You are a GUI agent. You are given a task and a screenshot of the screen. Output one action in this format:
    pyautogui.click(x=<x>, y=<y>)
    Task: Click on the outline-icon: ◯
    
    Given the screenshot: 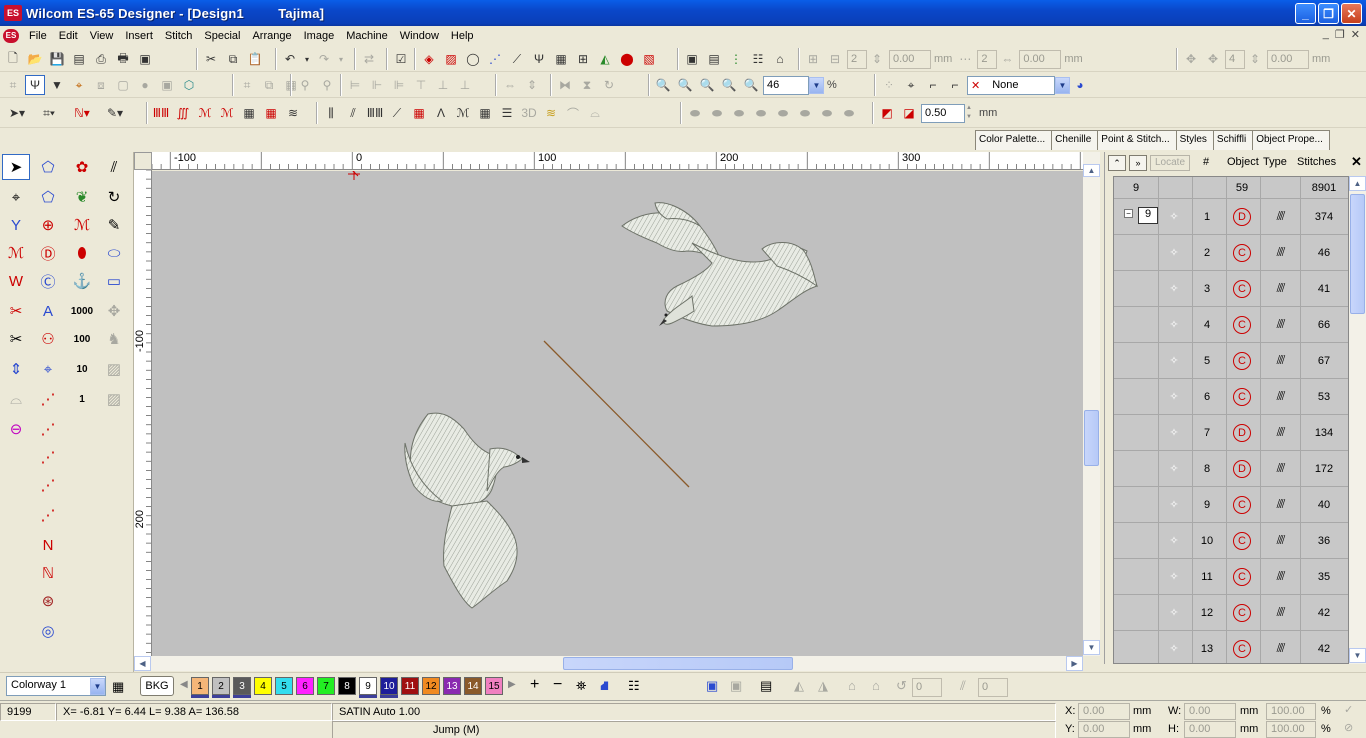 What is the action you would take?
    pyautogui.click(x=473, y=59)
    